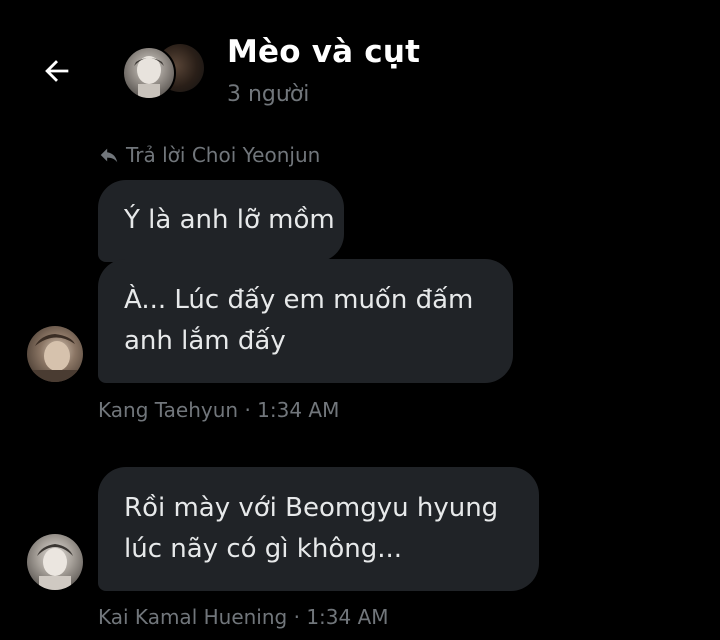 The width and height of the screenshot is (720, 640). What do you see at coordinates (305, 321) in the screenshot?
I see `message-bubble: À... Lúc đấy em muốn đấm anh lắm đấy` at bounding box center [305, 321].